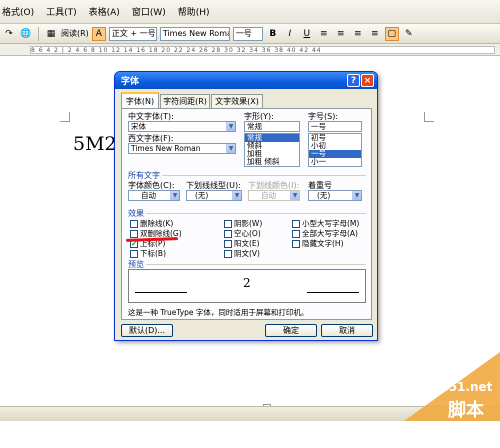 Image resolution: width=500 pixels, height=448 pixels. Describe the element at coordinates (466, 423) in the screenshot. I see `watermark-name: 脚本之家` at that location.